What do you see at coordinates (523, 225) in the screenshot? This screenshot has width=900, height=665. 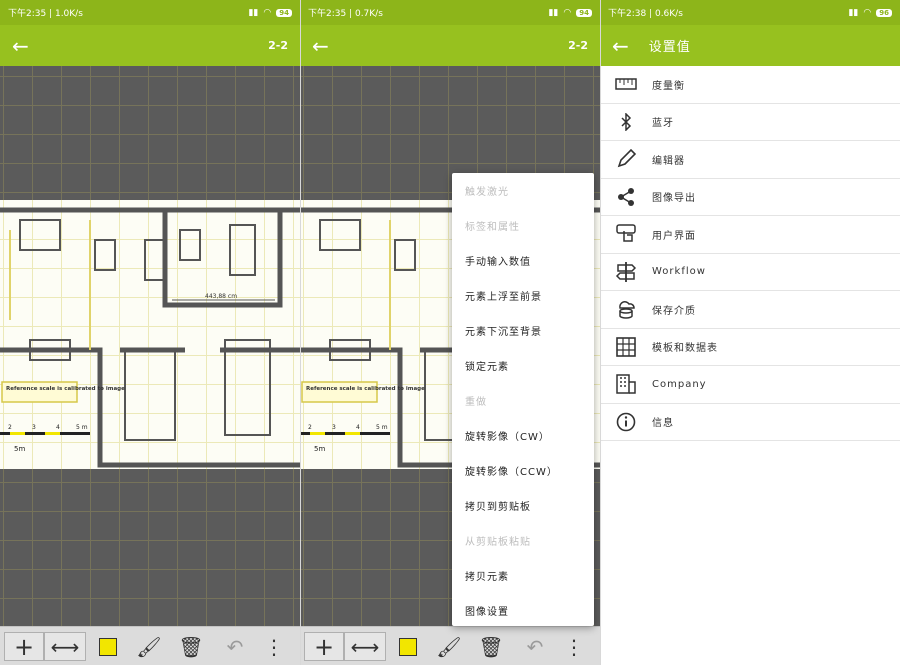 I see `menu-item: 标签和属性` at bounding box center [523, 225].